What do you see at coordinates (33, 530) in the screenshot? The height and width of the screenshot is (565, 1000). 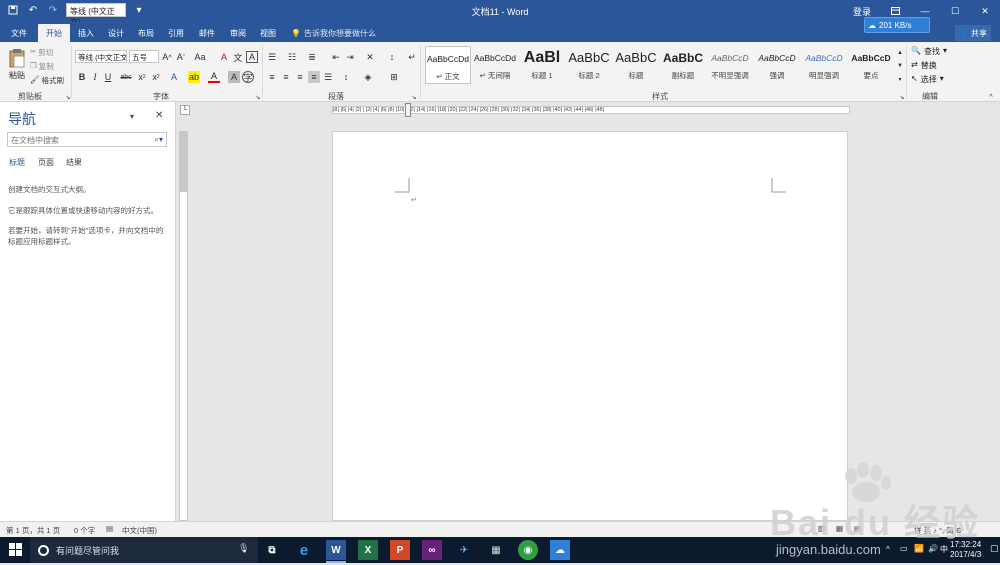 I see `page-count: 第 1 页，共 1 页` at bounding box center [33, 530].